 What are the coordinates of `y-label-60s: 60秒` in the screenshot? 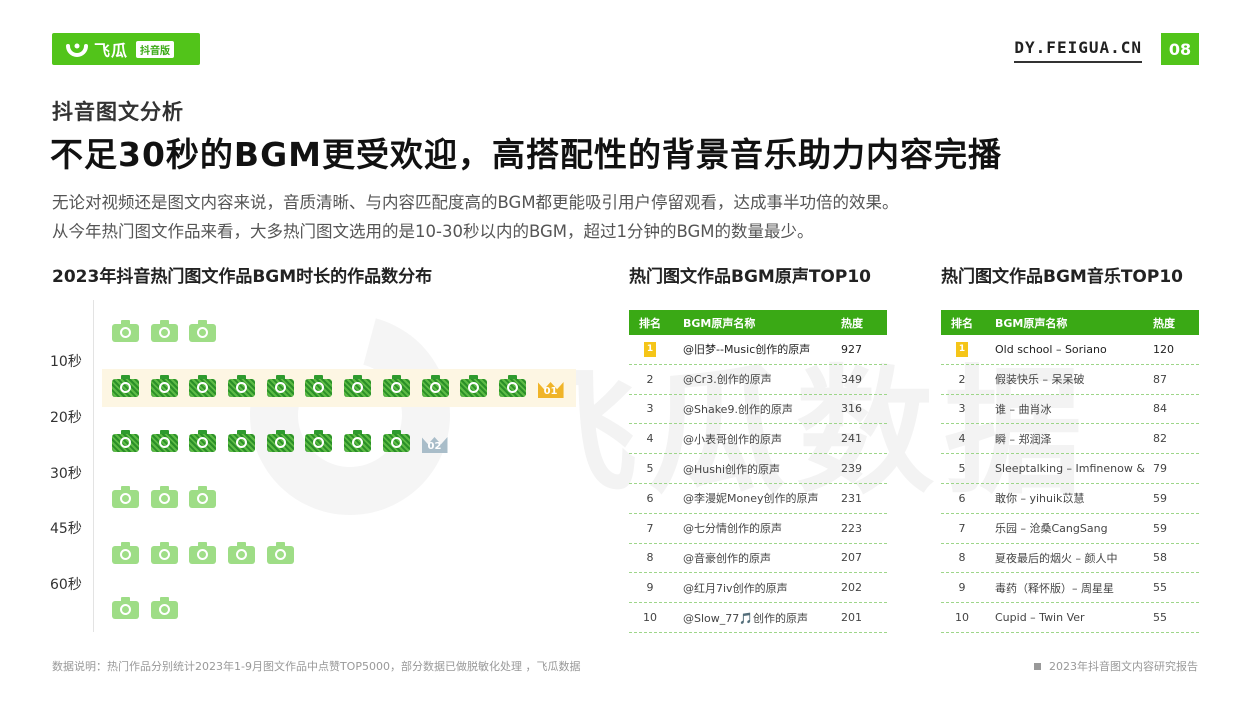 It's located at (66, 585).